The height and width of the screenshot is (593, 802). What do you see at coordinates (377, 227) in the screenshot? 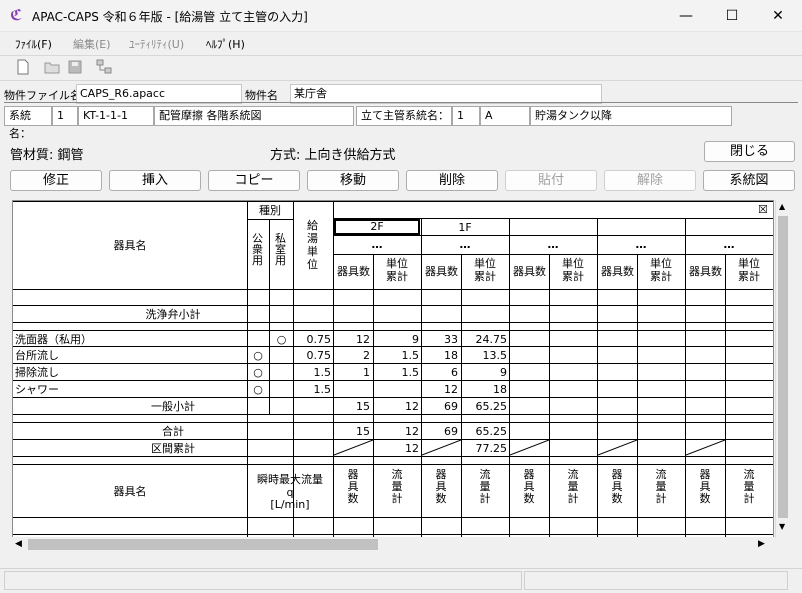
I see `floor-2f-header: 2F` at bounding box center [377, 227].